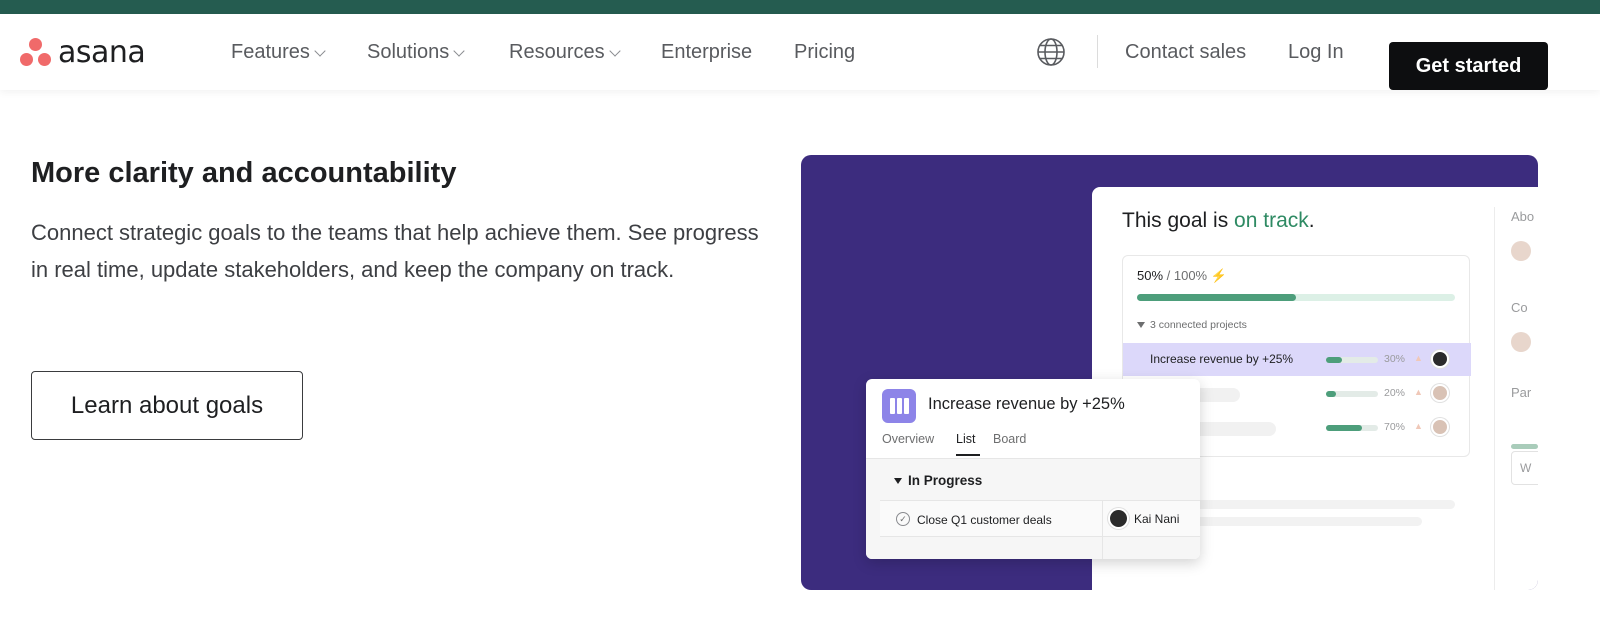 The height and width of the screenshot is (631, 1600). Describe the element at coordinates (1395, 427) in the screenshot. I see `project-percent: 70%` at that location.